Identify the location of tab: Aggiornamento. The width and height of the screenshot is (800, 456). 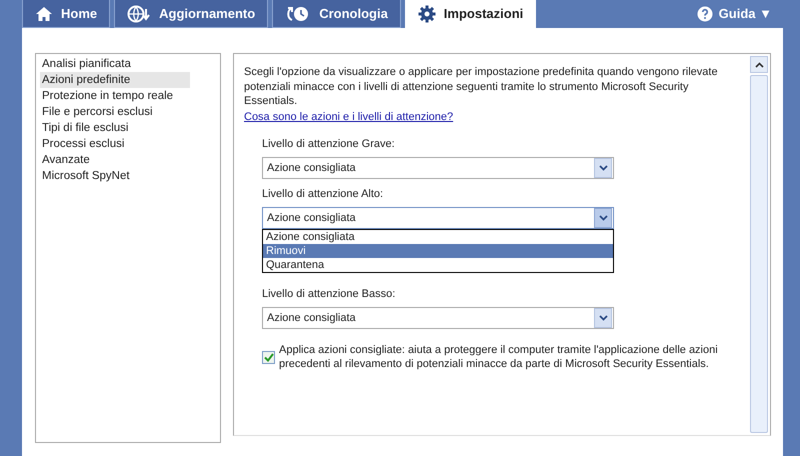
(191, 14).